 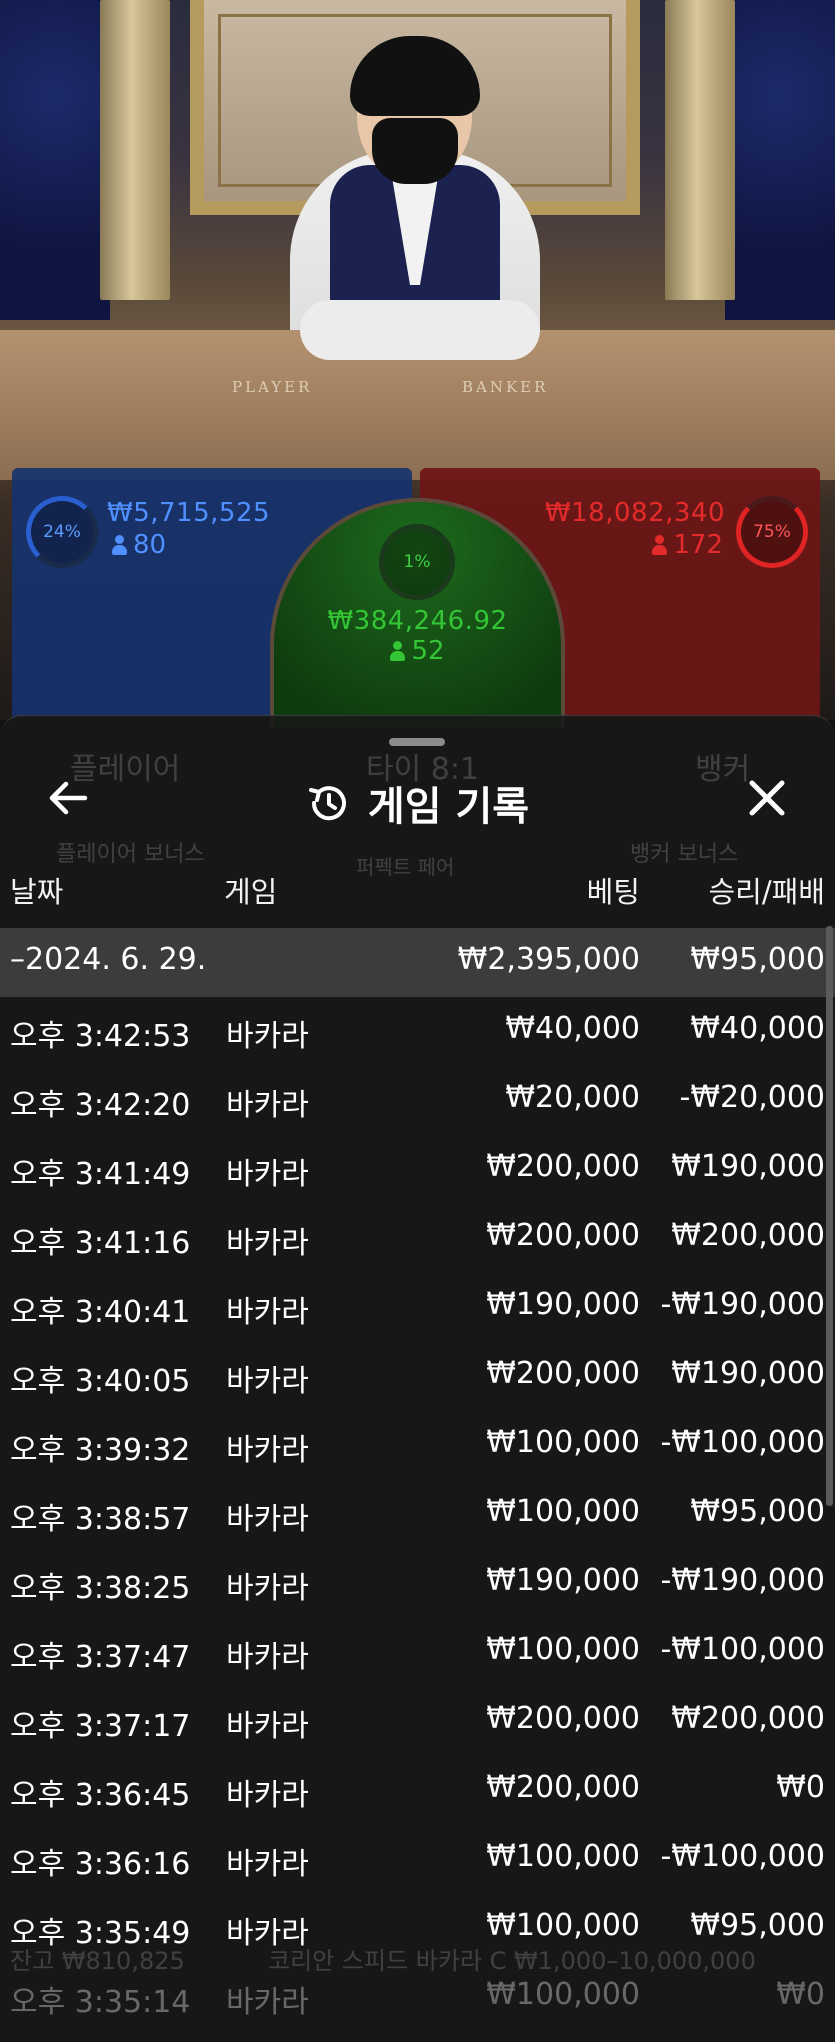 What do you see at coordinates (100, 1243) in the screenshot?
I see `row-time: 오후 3:41:16` at bounding box center [100, 1243].